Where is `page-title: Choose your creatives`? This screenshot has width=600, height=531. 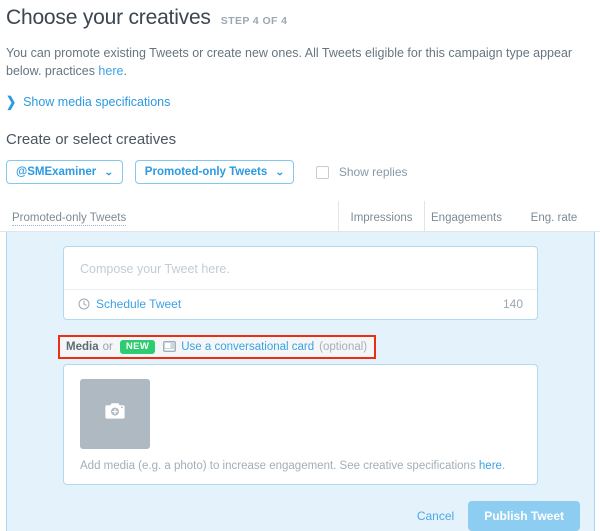 page-title: Choose your creatives is located at coordinates (108, 17).